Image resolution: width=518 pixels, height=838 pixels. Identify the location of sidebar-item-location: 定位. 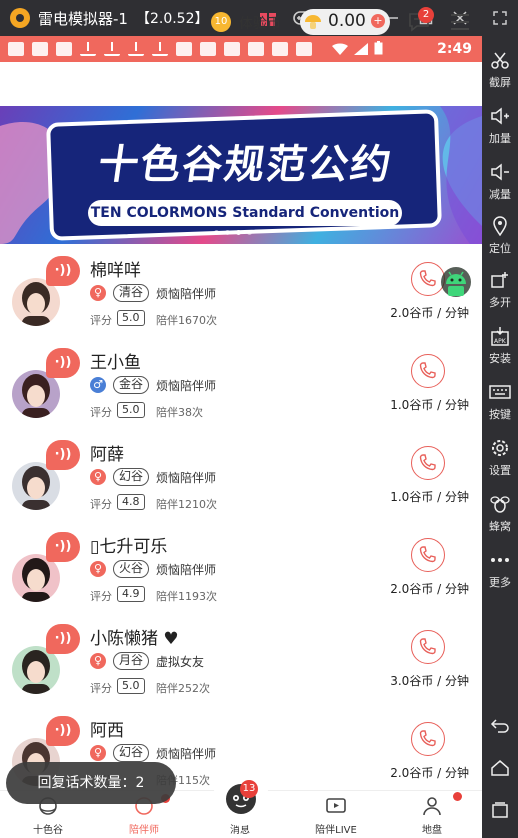
(500, 235).